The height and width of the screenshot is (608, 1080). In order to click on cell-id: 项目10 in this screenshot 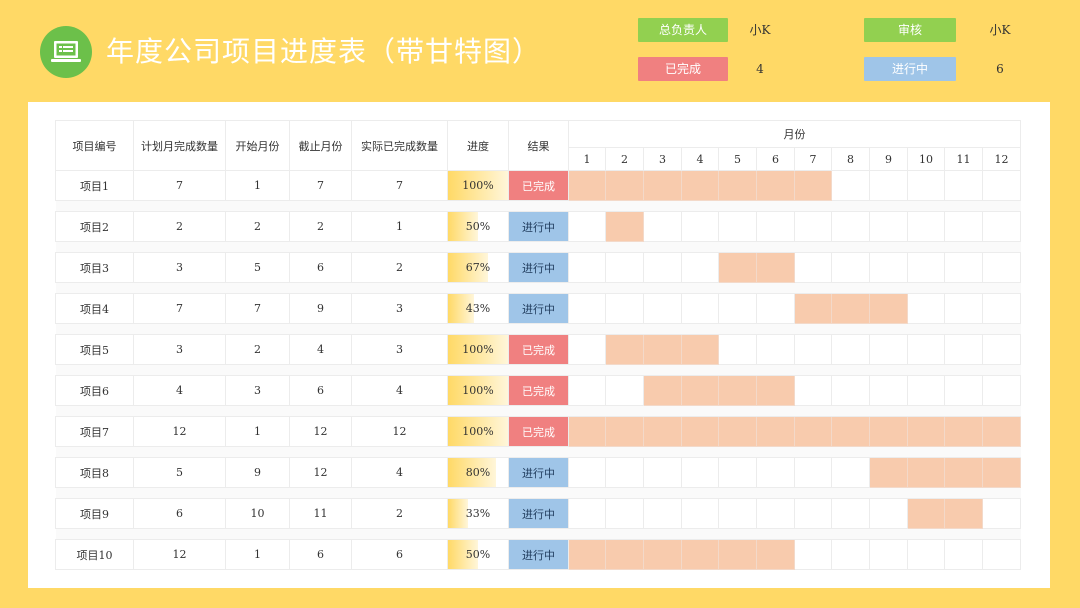, I will do `click(94, 554)`.